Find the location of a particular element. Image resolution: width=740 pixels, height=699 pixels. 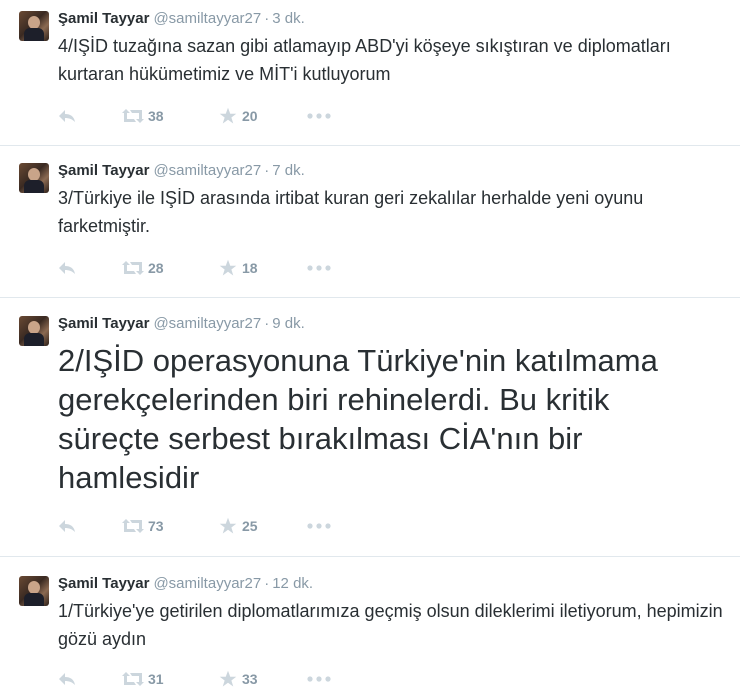

tweet-timestamp: 3 dk. is located at coordinates (288, 18).